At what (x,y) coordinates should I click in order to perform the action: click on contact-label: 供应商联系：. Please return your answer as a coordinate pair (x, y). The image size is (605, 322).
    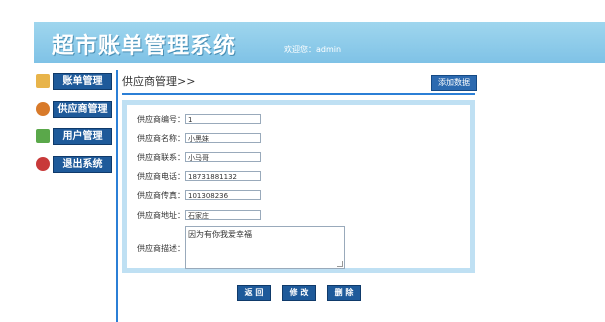
    Looking at the image, I should click on (161, 157).